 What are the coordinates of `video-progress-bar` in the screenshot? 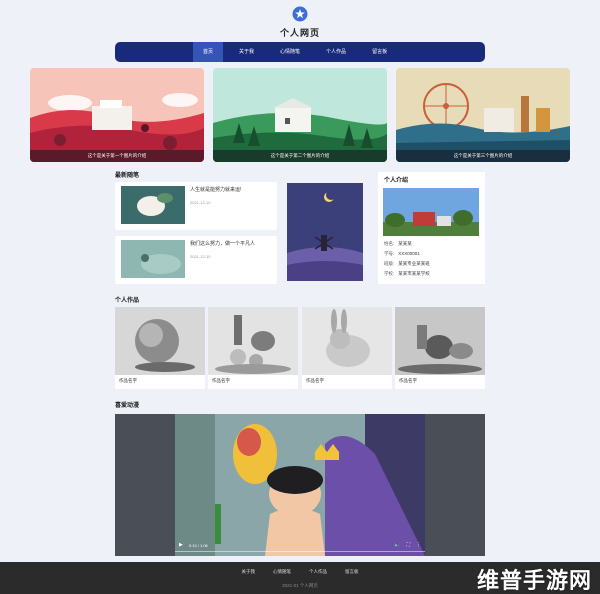 It's located at (300, 551).